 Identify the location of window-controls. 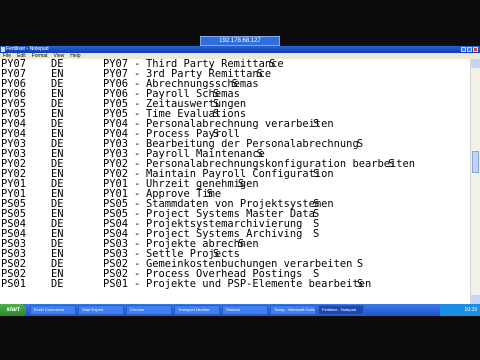
(469, 49).